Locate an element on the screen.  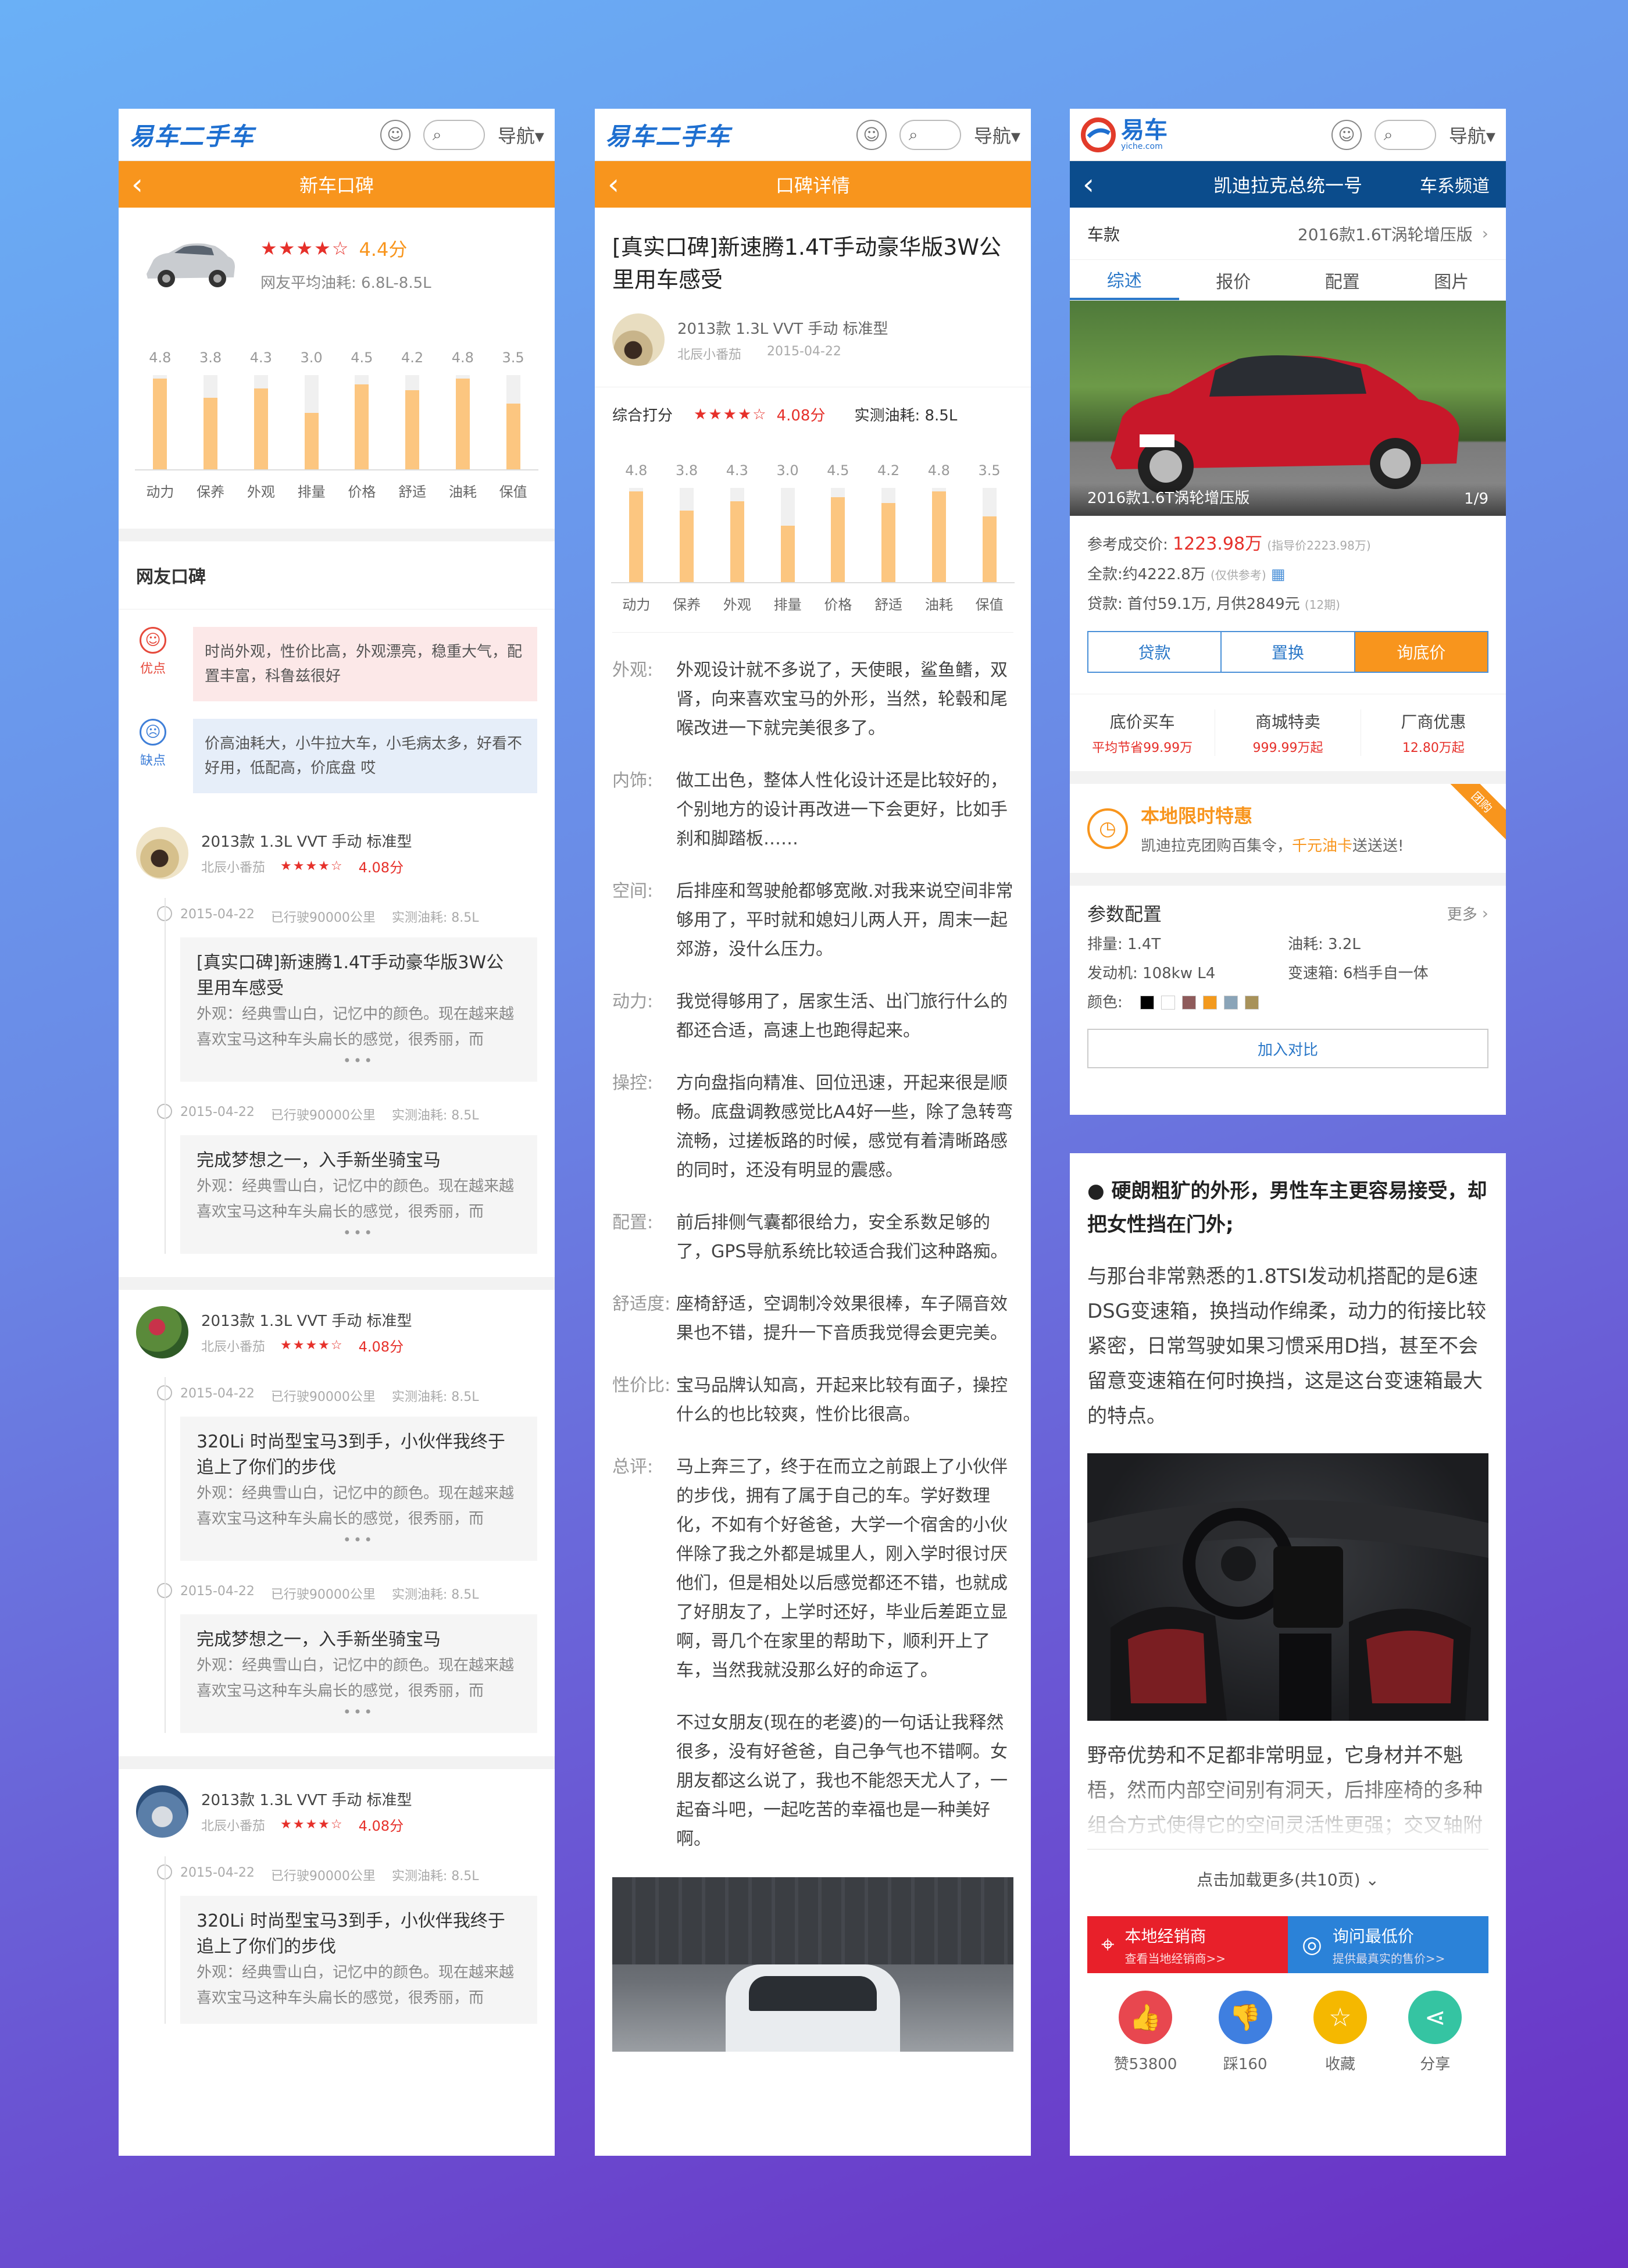
load-more-button: 点击加载更多(共10页) ⌄ is located at coordinates (1287, 1883).